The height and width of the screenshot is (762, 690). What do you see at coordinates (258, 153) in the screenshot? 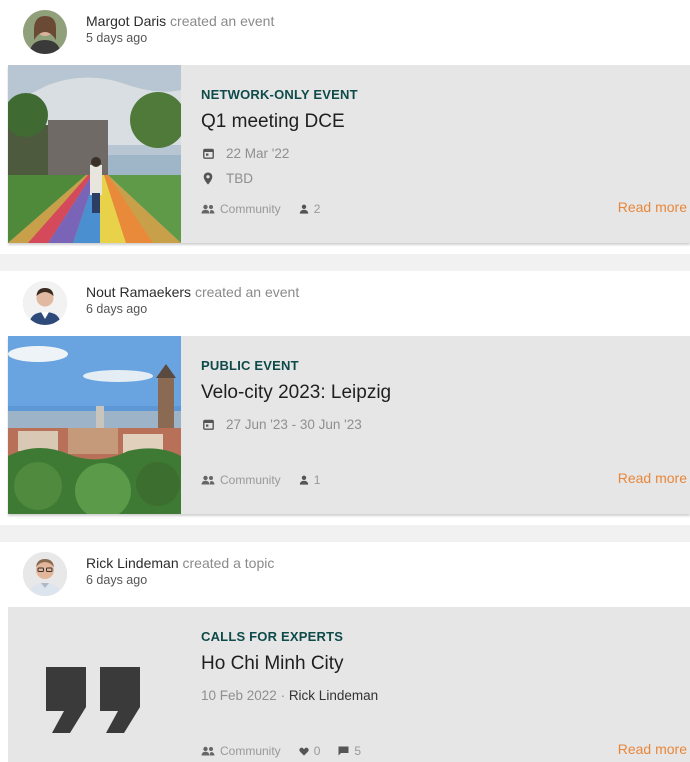
I see `event-date: 22 Mar '22` at bounding box center [258, 153].